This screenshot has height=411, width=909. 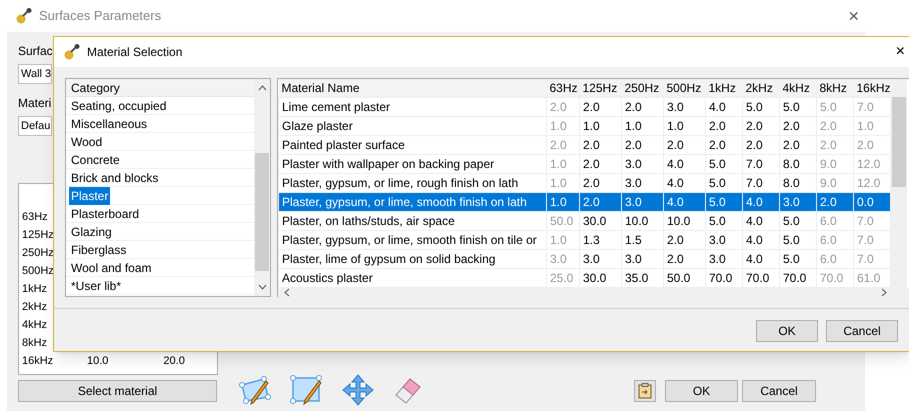 I want to click on column-header: 125Hz, so click(x=601, y=88).